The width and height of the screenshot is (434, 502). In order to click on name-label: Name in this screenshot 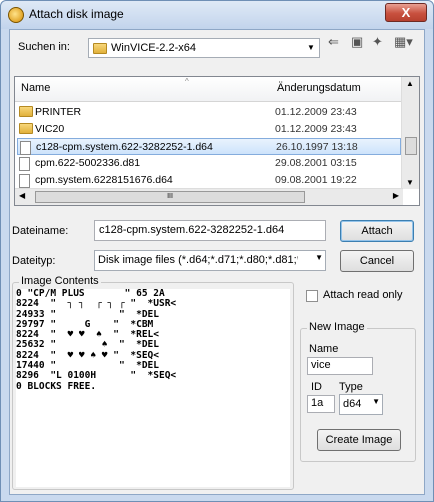, I will do `click(324, 349)`.